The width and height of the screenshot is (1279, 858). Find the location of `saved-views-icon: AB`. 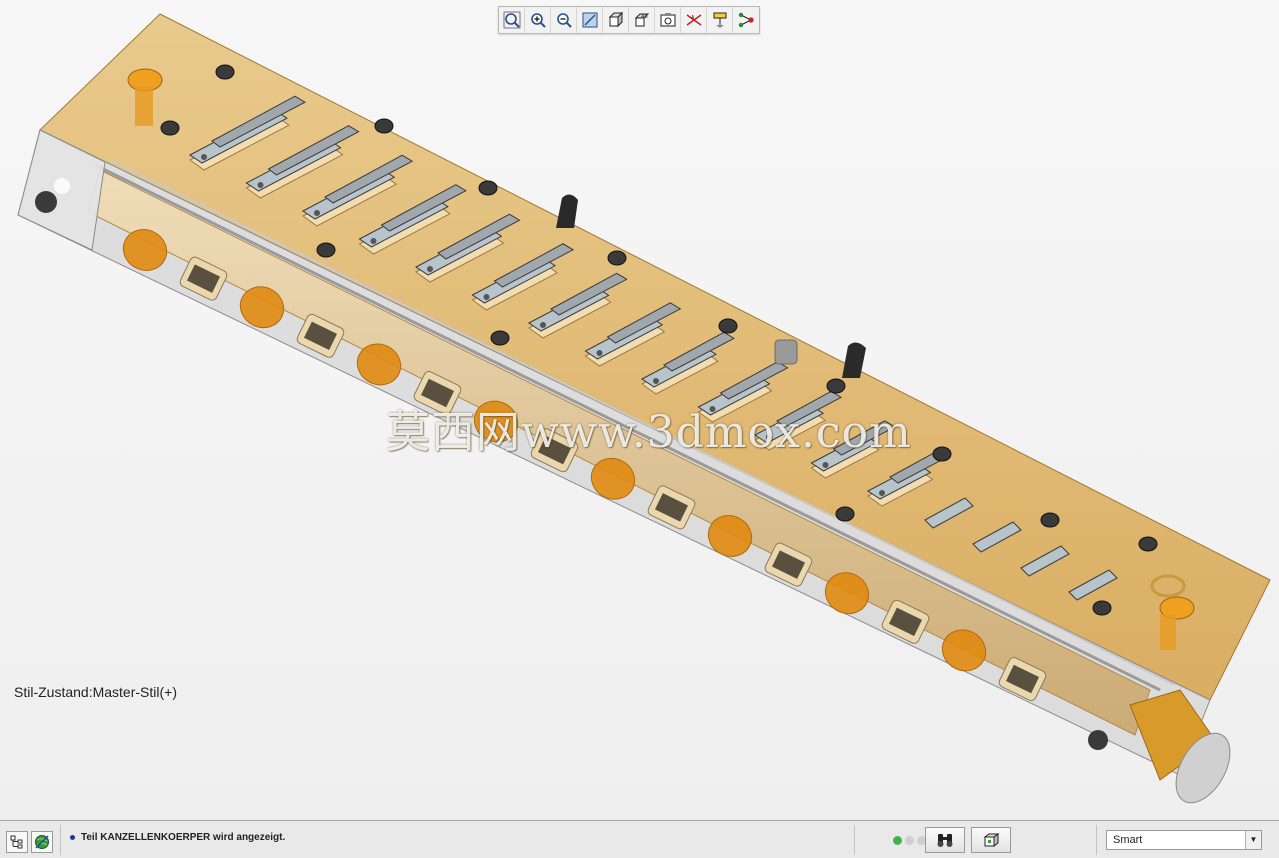

saved-views-icon: AB is located at coordinates (641, 20).